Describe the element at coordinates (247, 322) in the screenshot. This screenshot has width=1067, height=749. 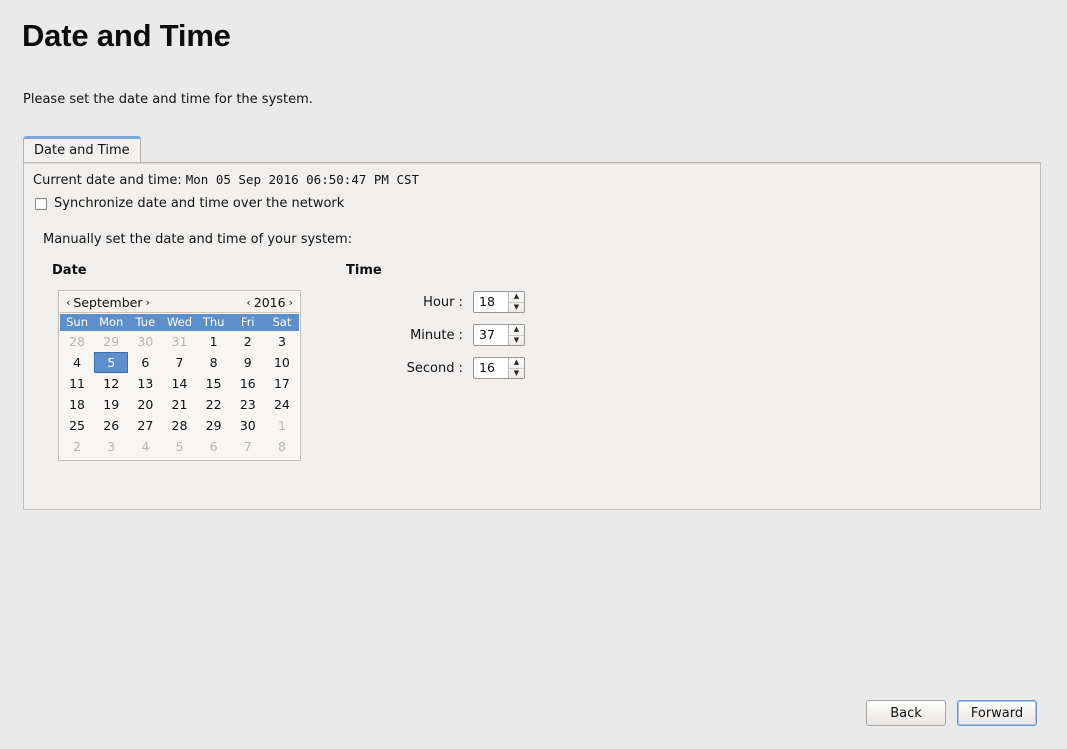
I see `calendar-day-name-fri: Fri` at that location.